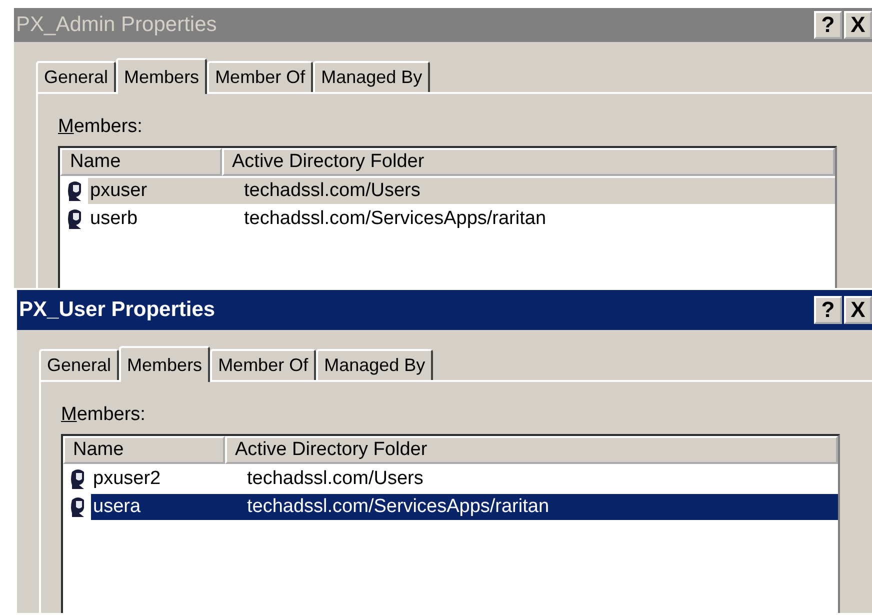 The width and height of the screenshot is (872, 615). Describe the element at coordinates (164, 507) in the screenshot. I see `member-name: usera` at that location.